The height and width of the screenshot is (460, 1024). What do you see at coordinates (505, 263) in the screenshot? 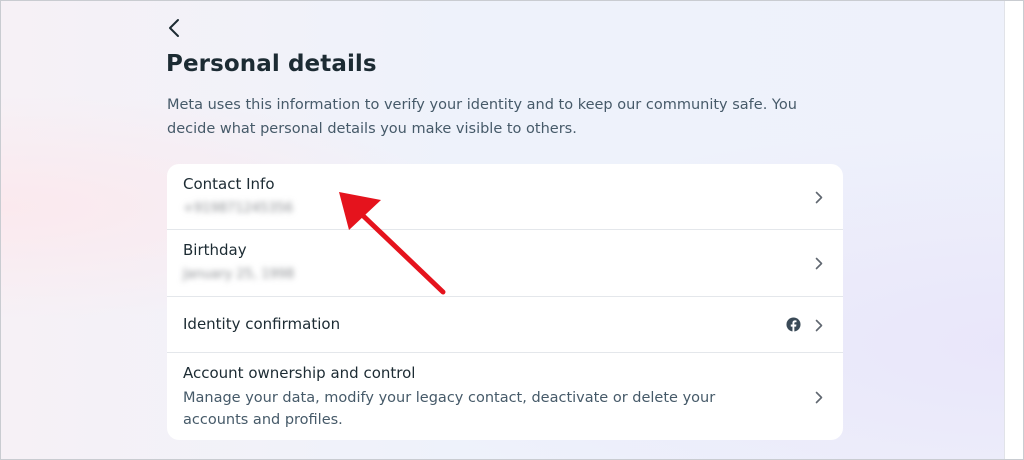
I see `birthday-row: Birthday January 25, 1998` at bounding box center [505, 263].